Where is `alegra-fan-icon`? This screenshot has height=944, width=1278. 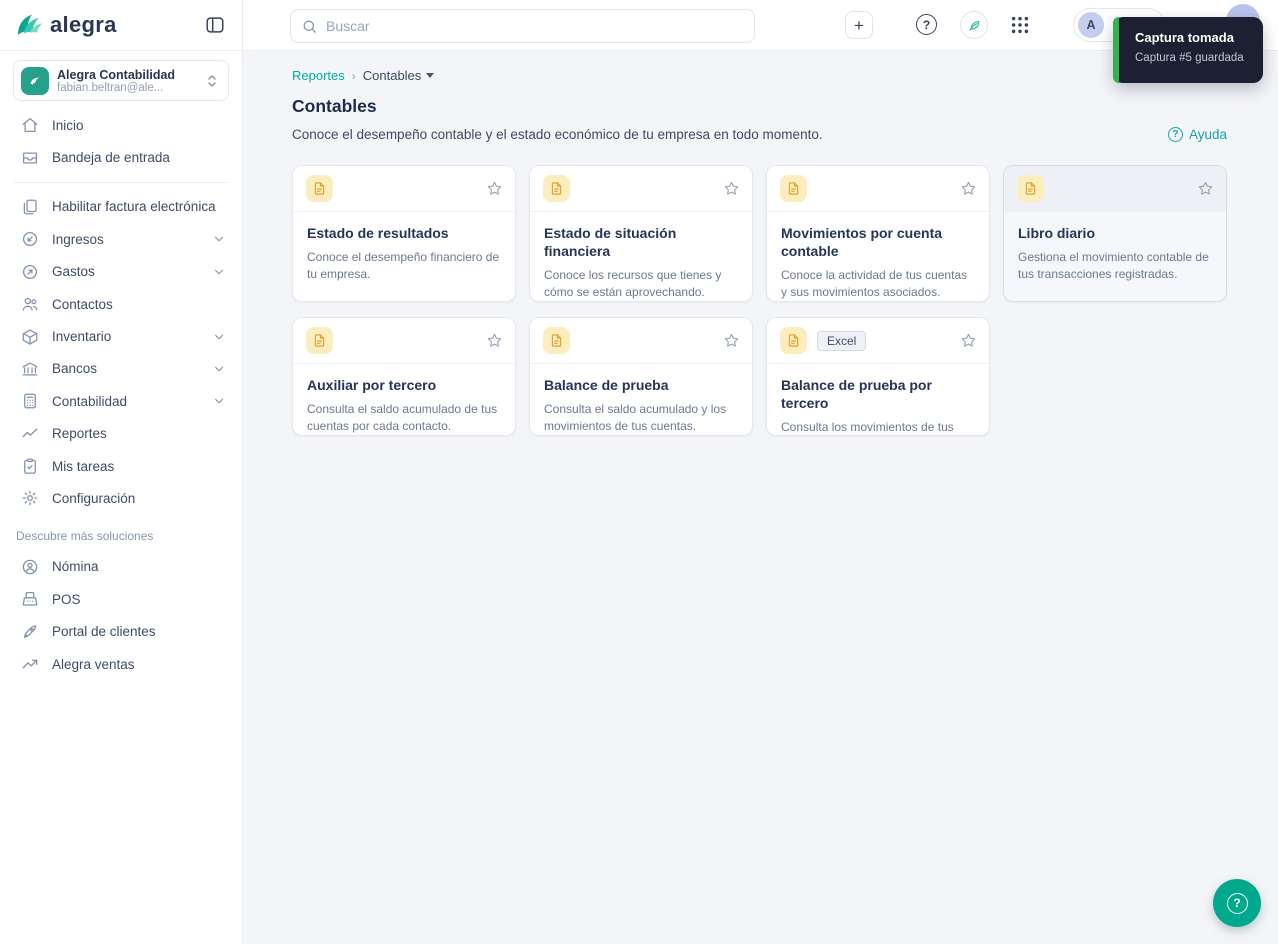
alegra-fan-icon is located at coordinates (29, 25).